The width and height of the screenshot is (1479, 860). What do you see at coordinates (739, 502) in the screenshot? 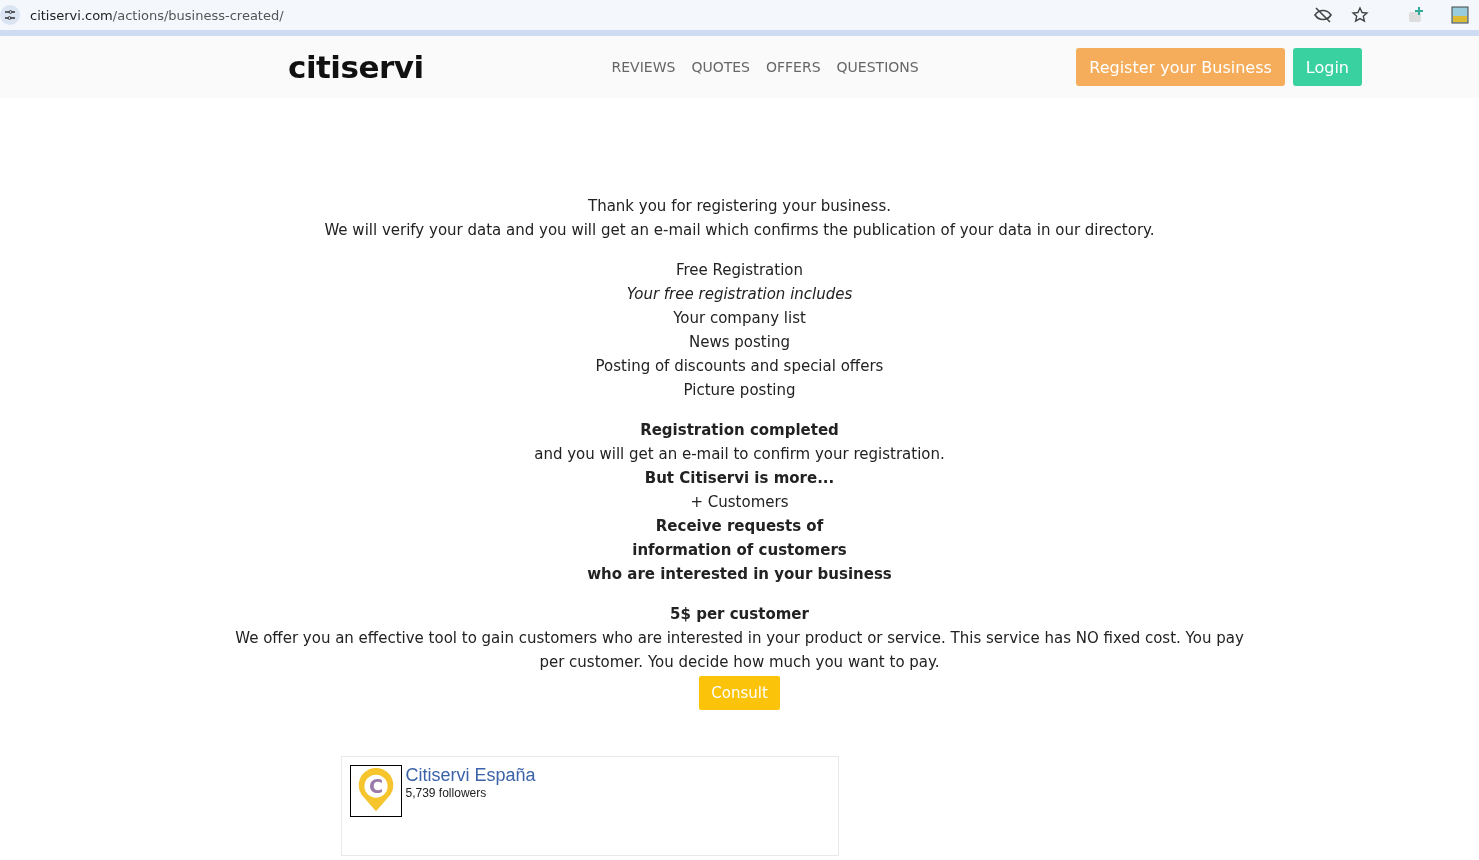
I see `text-line: + Customers` at bounding box center [739, 502].